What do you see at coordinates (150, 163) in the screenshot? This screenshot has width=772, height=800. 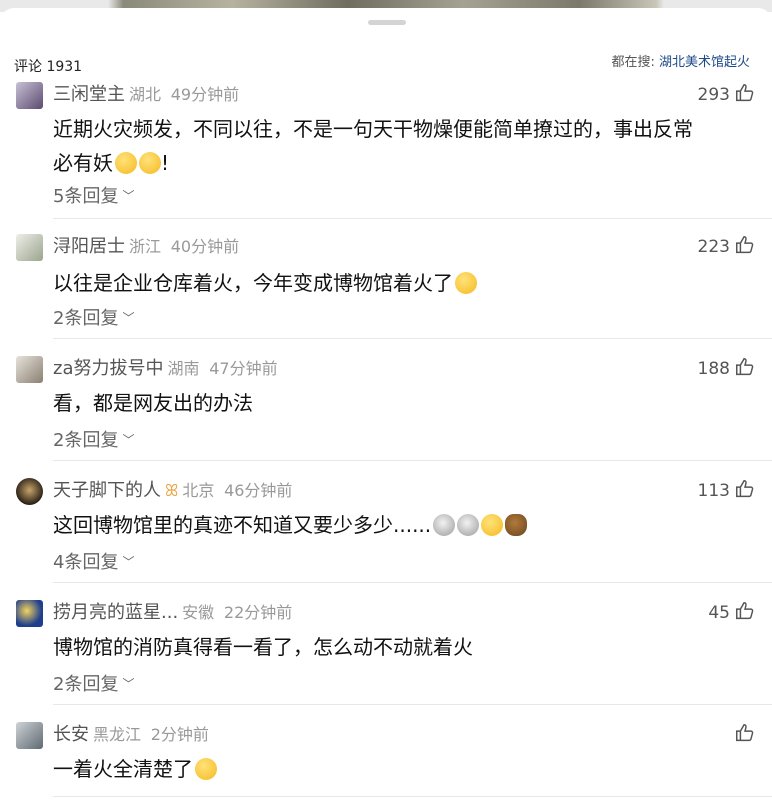 I see `shushing-face-emoji-icon` at bounding box center [150, 163].